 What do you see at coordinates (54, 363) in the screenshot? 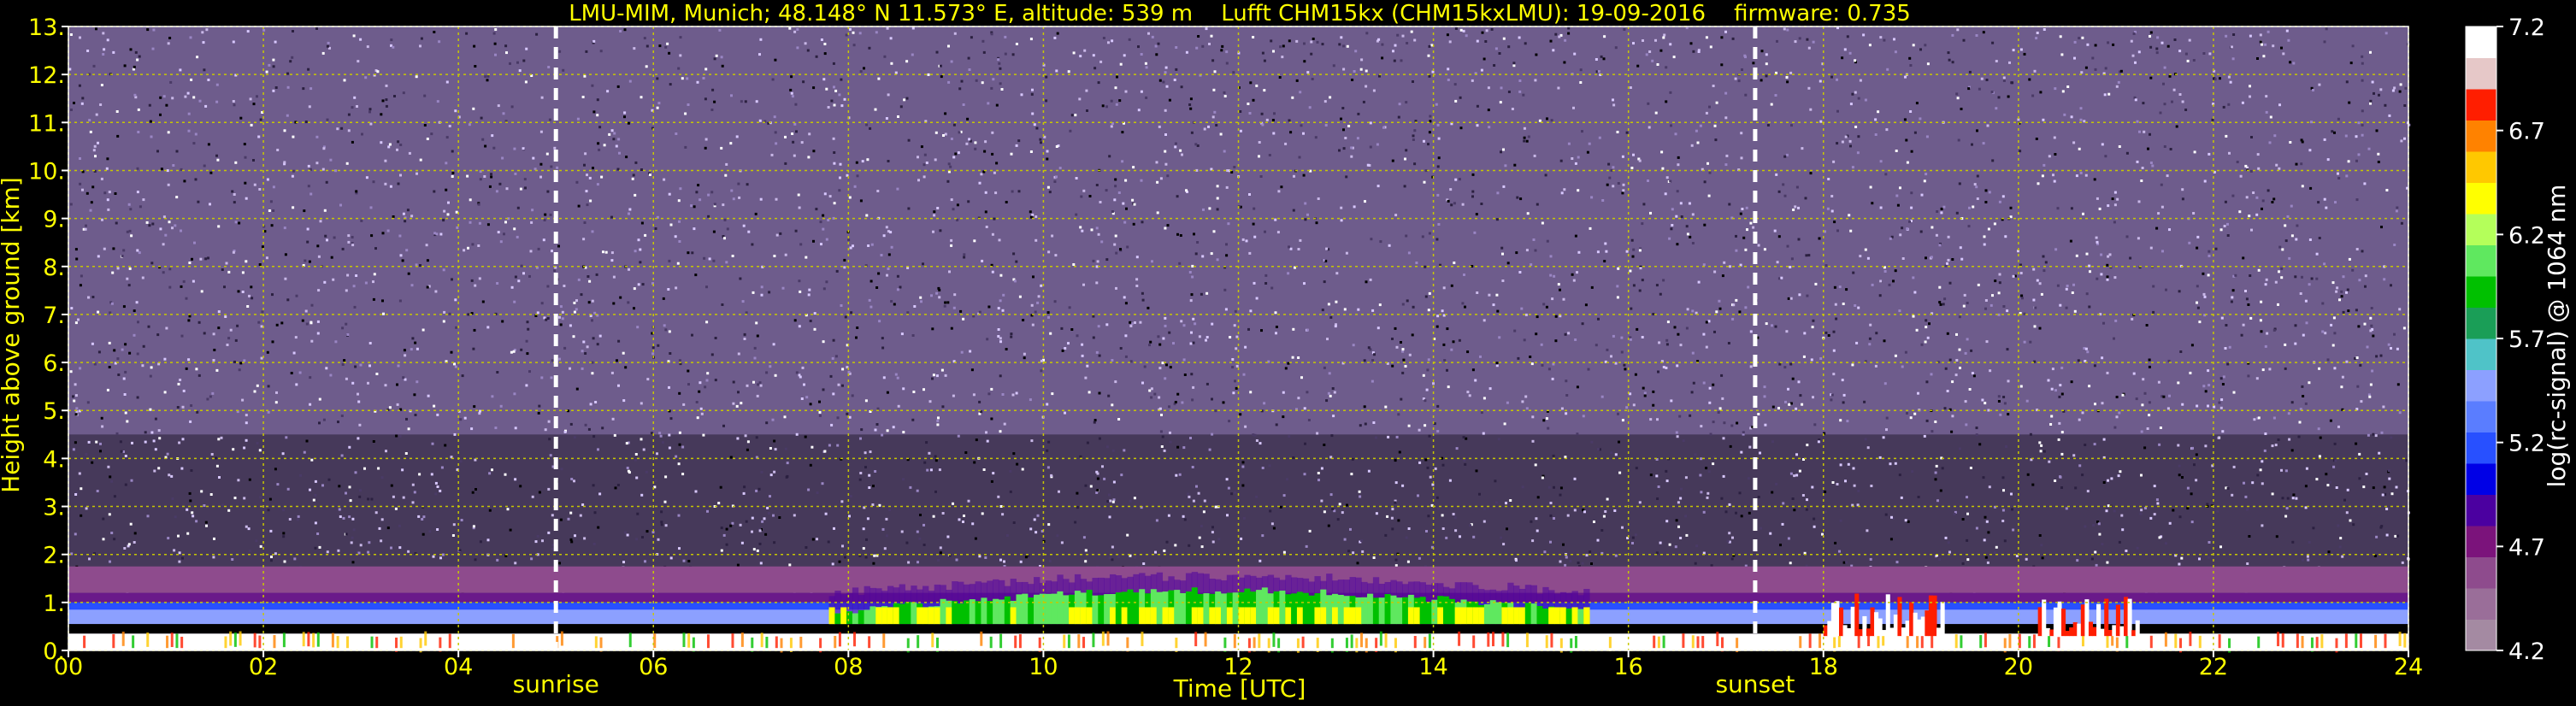
I see `y-tick-label: 6.` at bounding box center [54, 363].